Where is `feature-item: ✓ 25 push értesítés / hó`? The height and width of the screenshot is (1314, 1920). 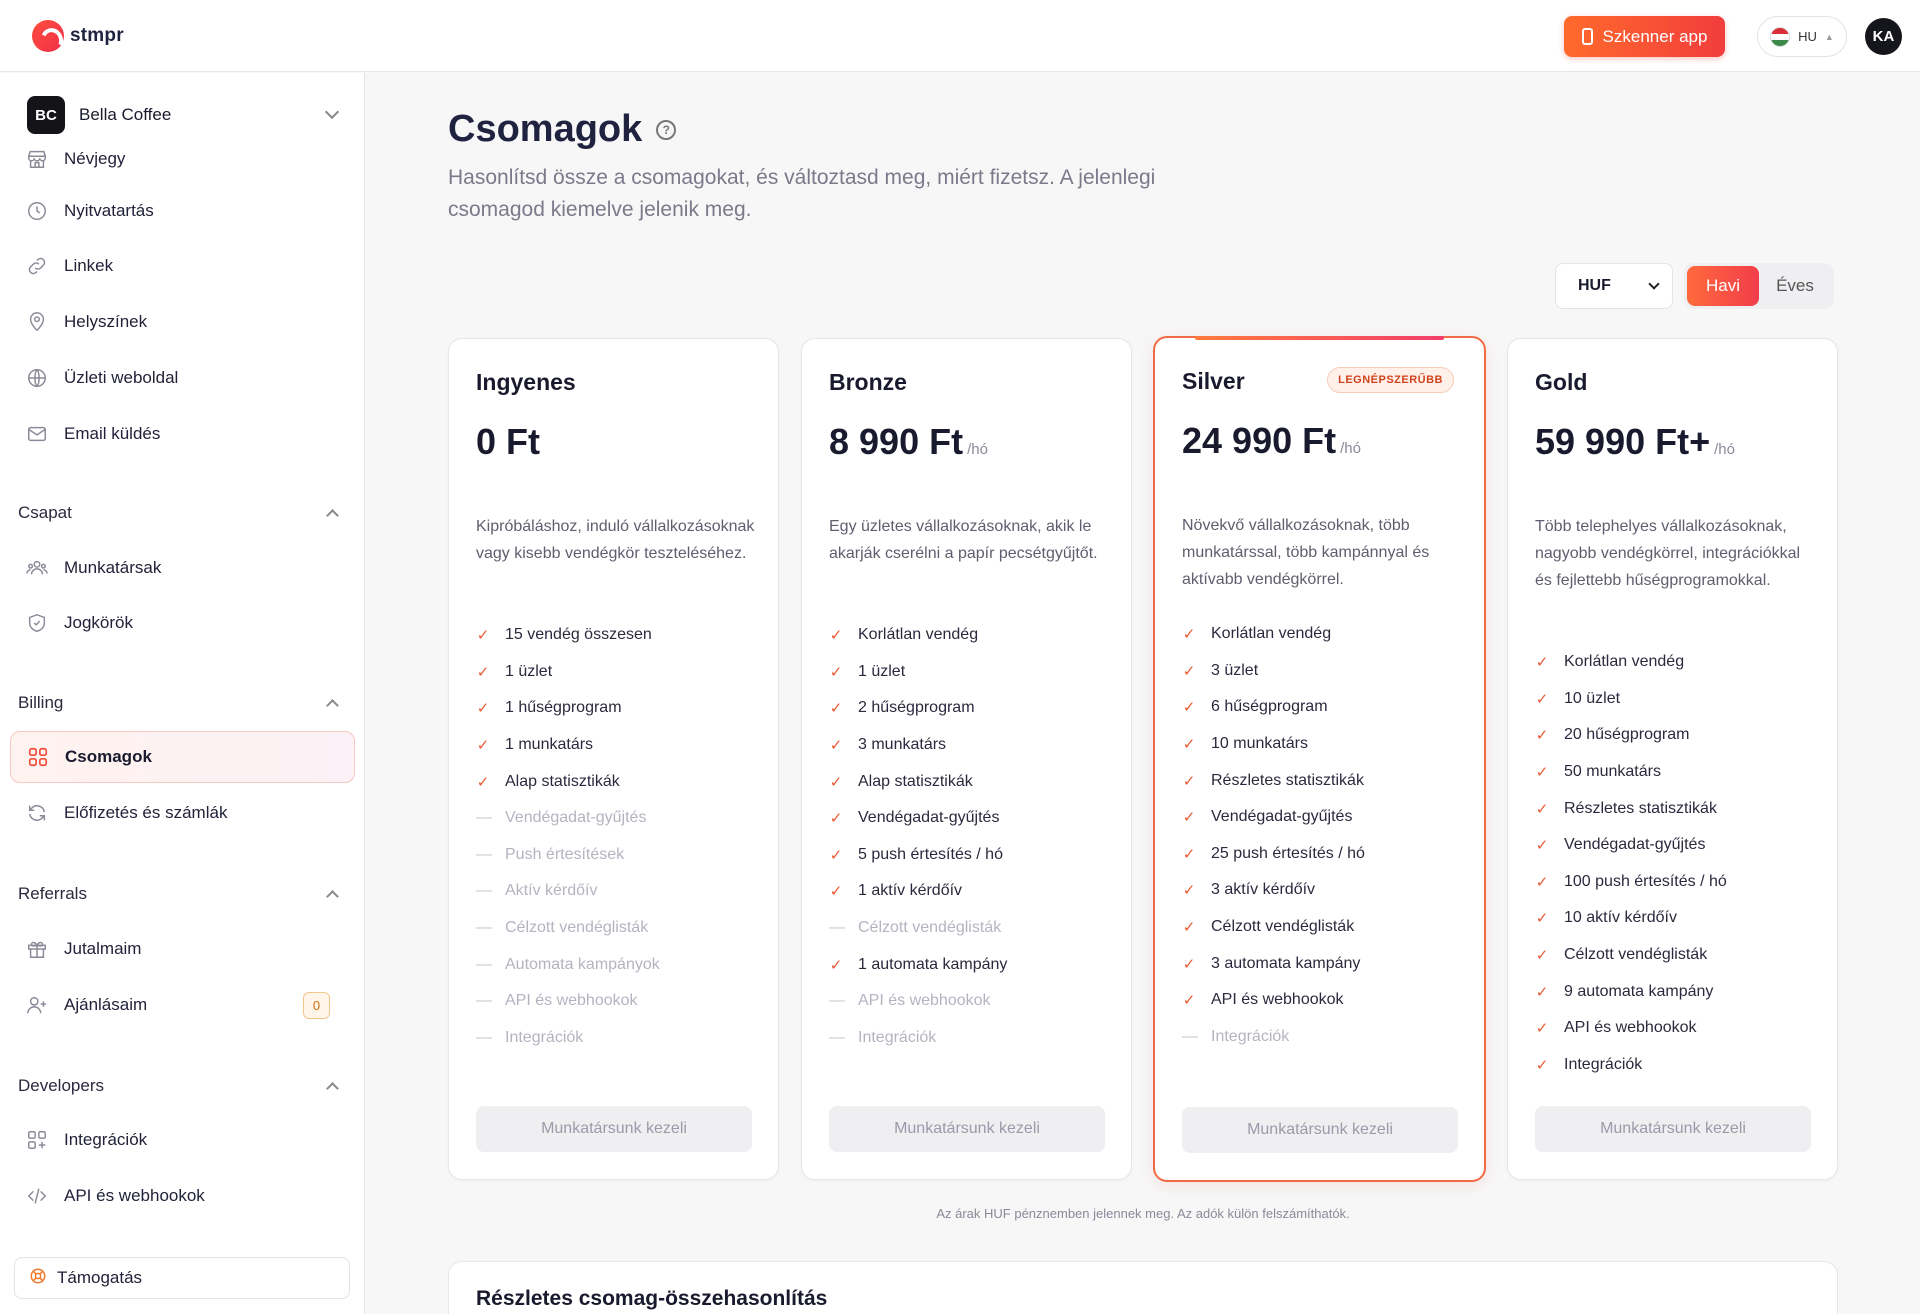 feature-item: ✓ 25 push értesítés / hó is located at coordinates (1323, 854).